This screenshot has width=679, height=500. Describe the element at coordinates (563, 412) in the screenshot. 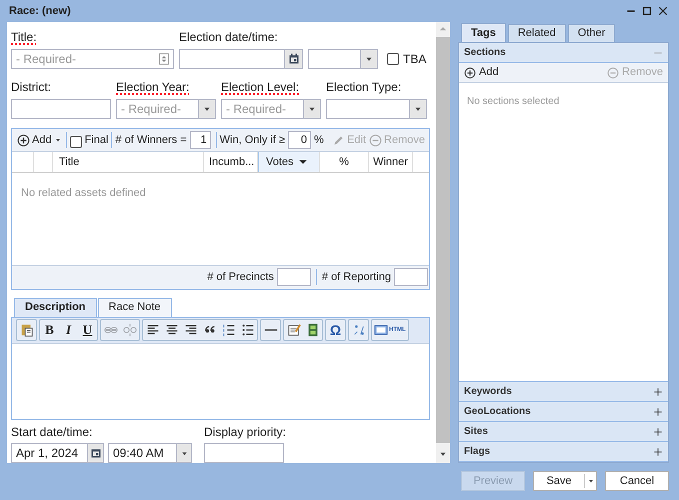

I see `accordion-header: GeoLocations` at that location.